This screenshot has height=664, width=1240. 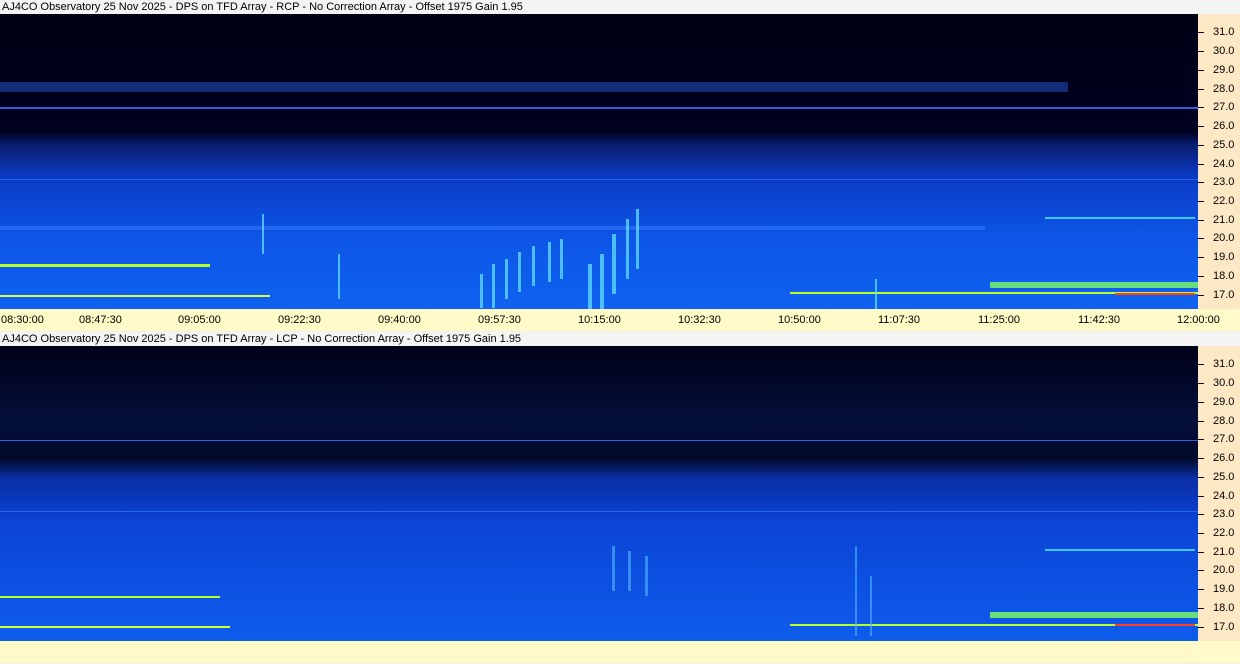 What do you see at coordinates (799, 320) in the screenshot?
I see `time-tick-label: 10:50:00` at bounding box center [799, 320].